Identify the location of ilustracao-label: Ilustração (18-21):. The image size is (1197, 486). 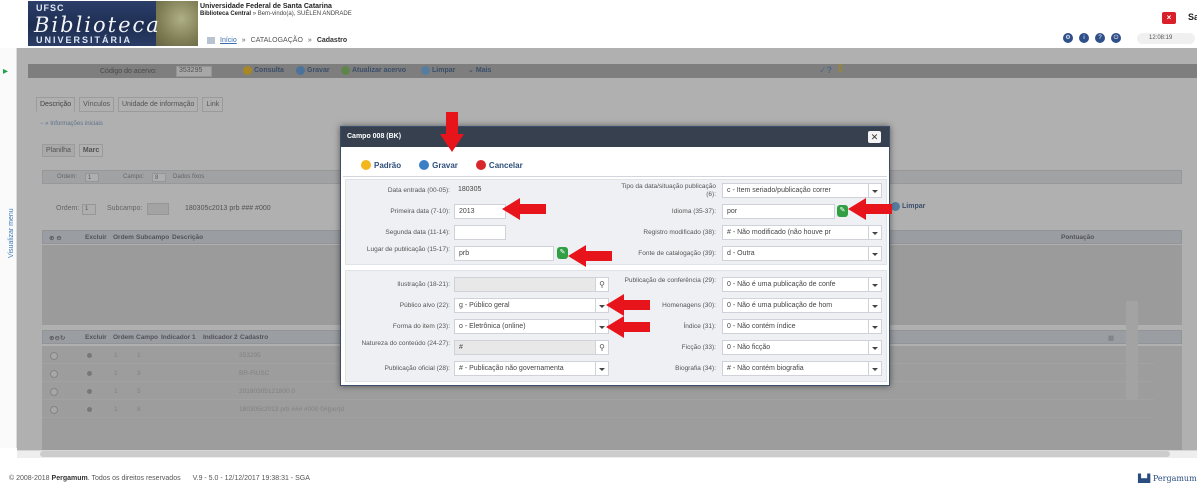
(423, 284).